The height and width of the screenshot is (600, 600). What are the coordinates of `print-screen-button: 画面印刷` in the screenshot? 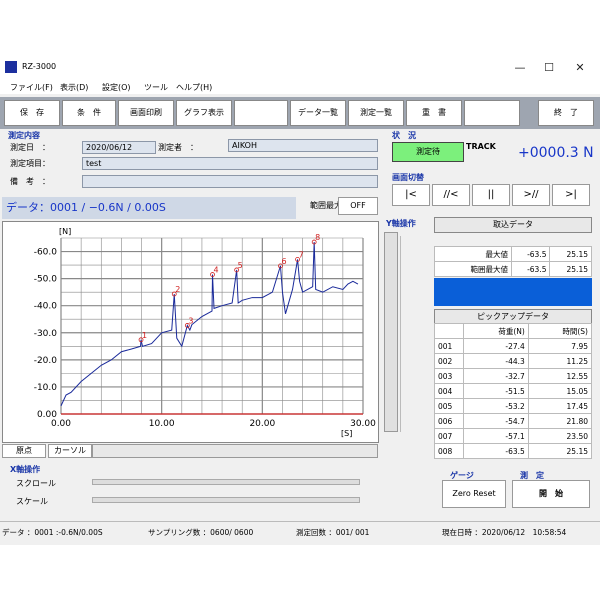 It's located at (146, 113).